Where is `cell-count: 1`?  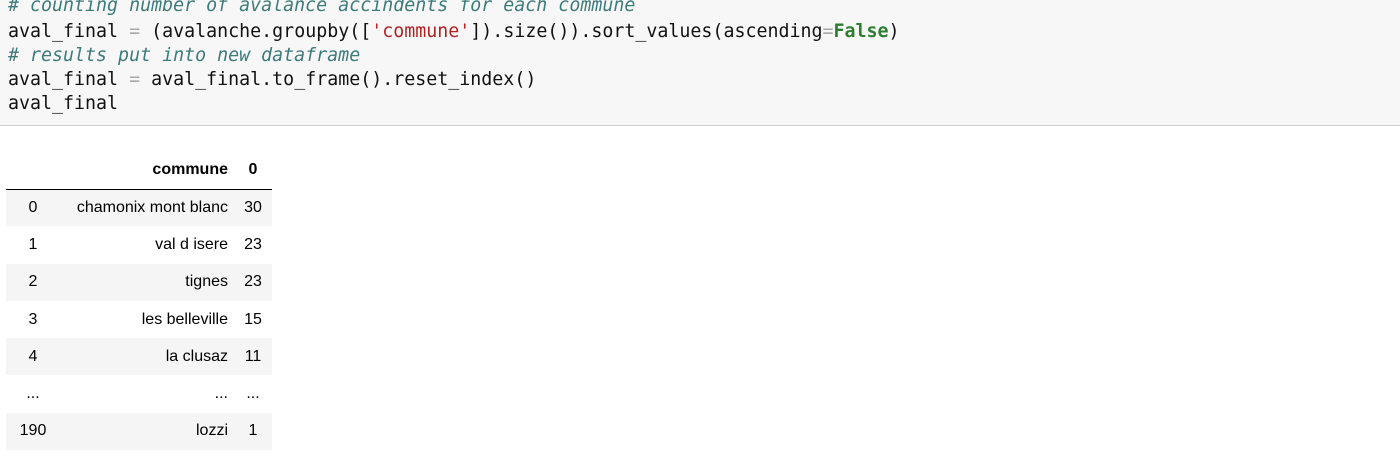
cell-count: 1 is located at coordinates (253, 431).